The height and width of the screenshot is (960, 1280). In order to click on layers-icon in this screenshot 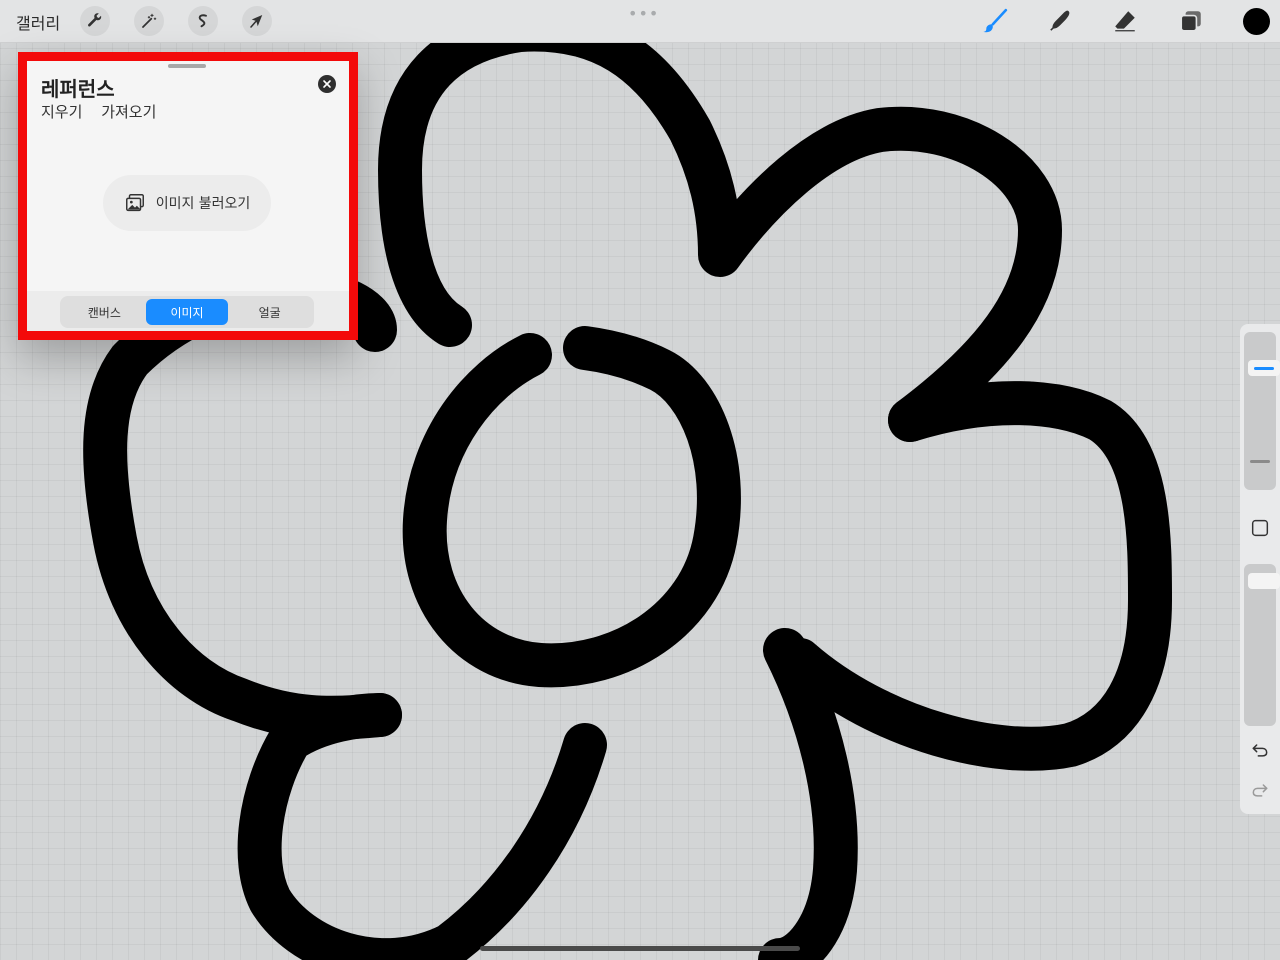, I will do `click(1191, 21)`.